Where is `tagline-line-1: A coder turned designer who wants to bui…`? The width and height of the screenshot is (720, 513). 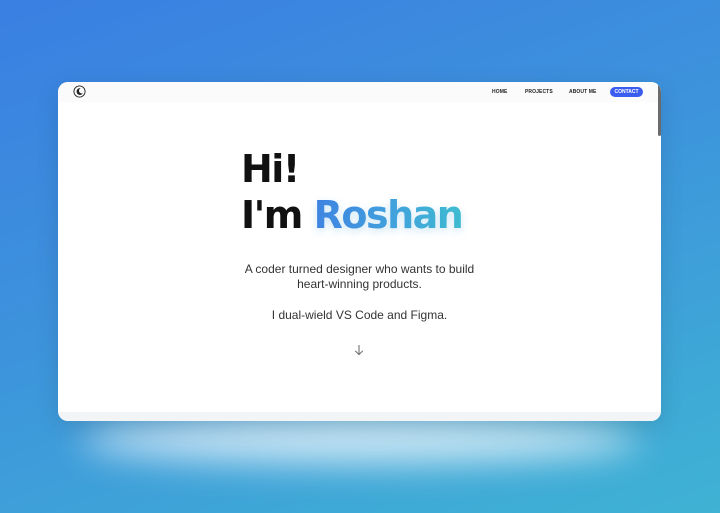
tagline-line-1: A coder turned designer who wants to bui… is located at coordinates (359, 269).